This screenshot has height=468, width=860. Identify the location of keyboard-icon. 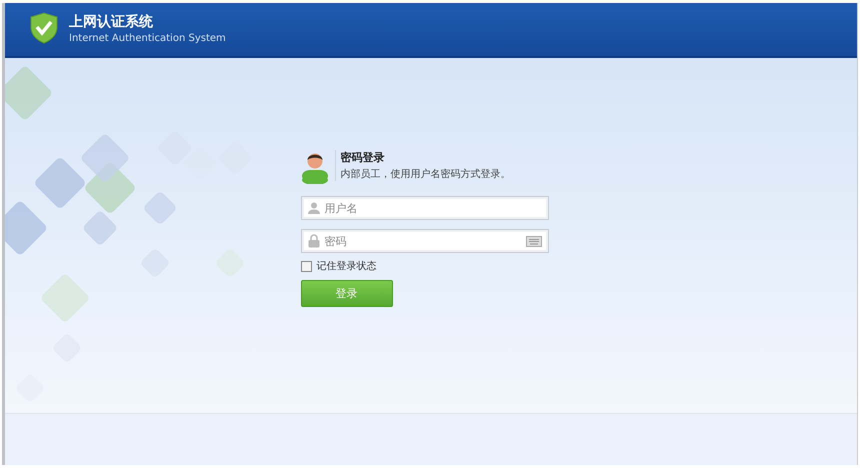
(534, 241).